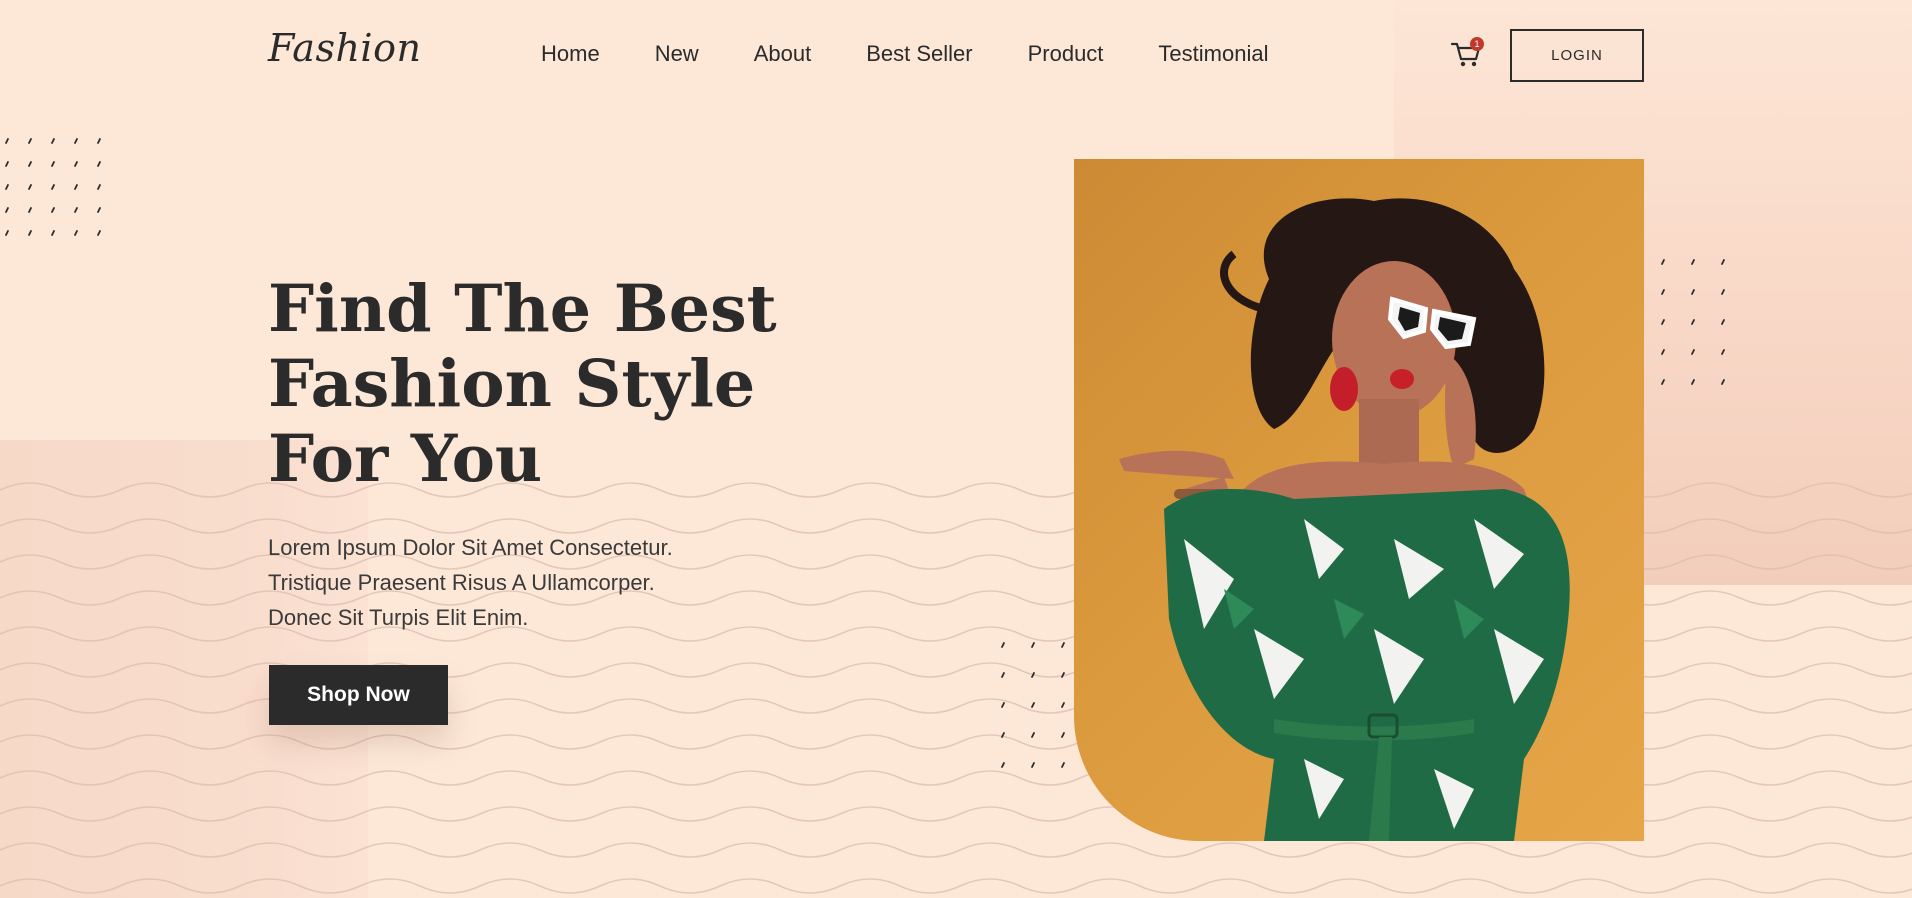  What do you see at coordinates (783, 54) in the screenshot?
I see `nav-item-about: About` at bounding box center [783, 54].